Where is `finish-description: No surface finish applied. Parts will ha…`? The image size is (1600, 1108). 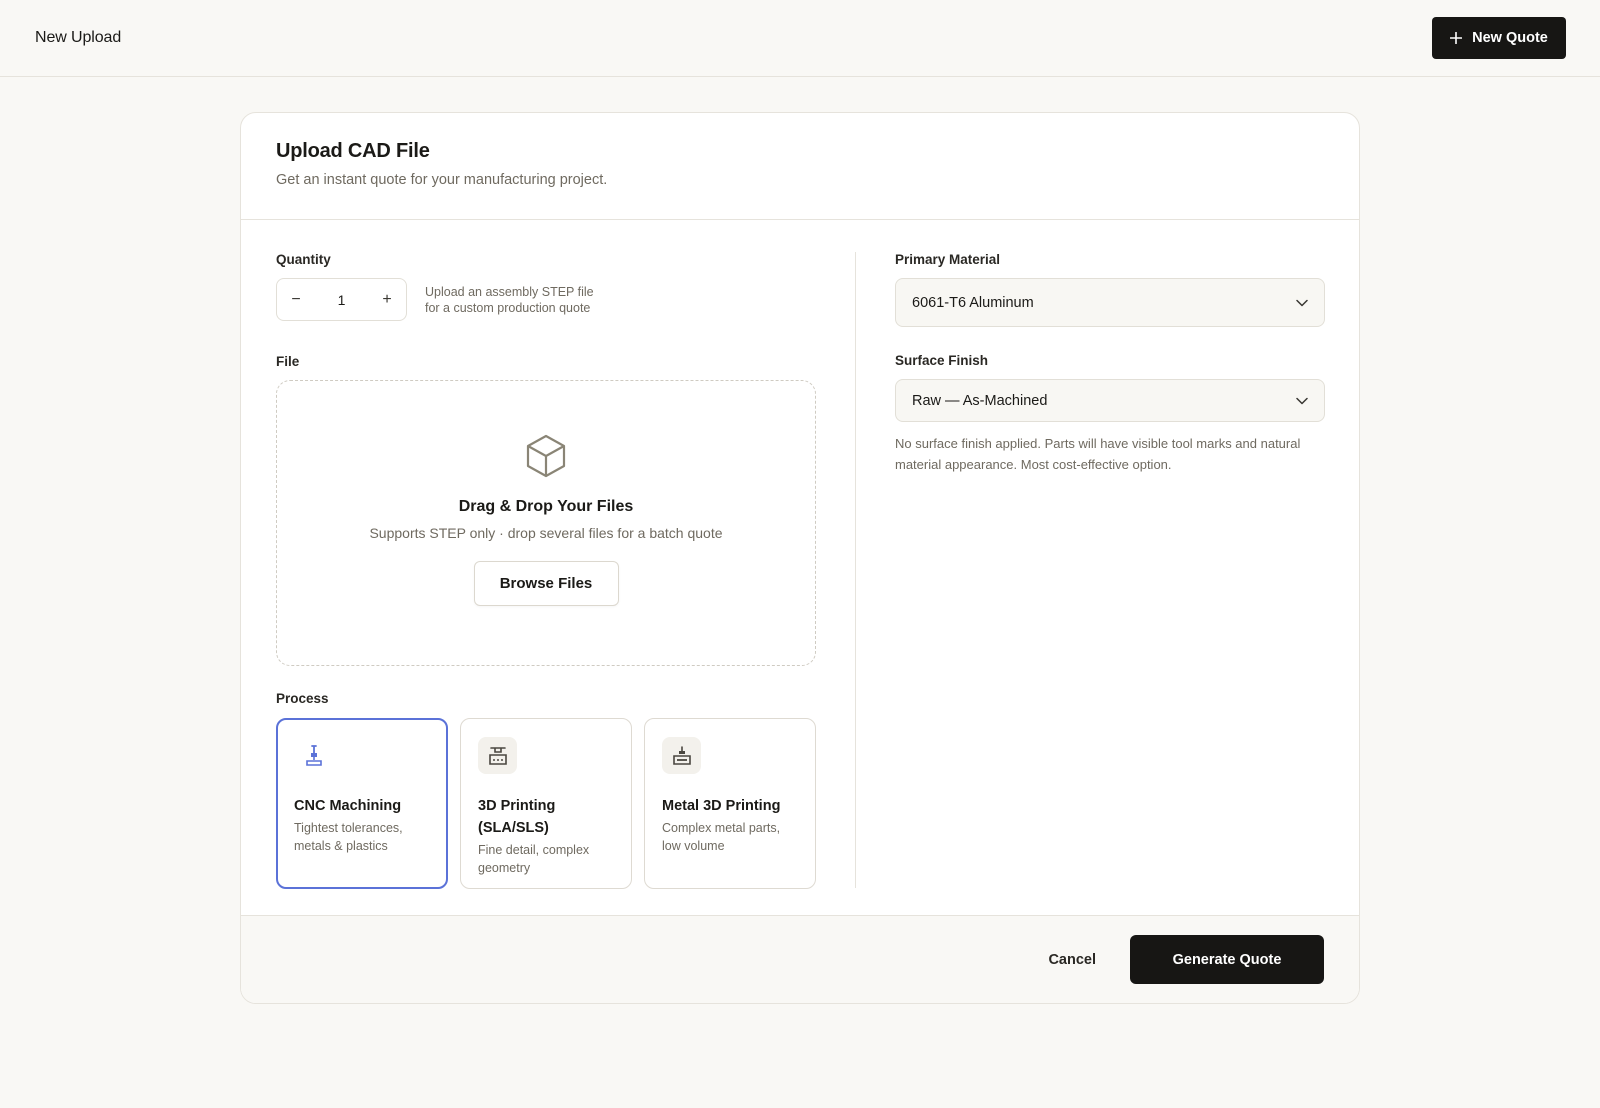 finish-description: No surface finish applied. Parts will ha… is located at coordinates (1098, 454).